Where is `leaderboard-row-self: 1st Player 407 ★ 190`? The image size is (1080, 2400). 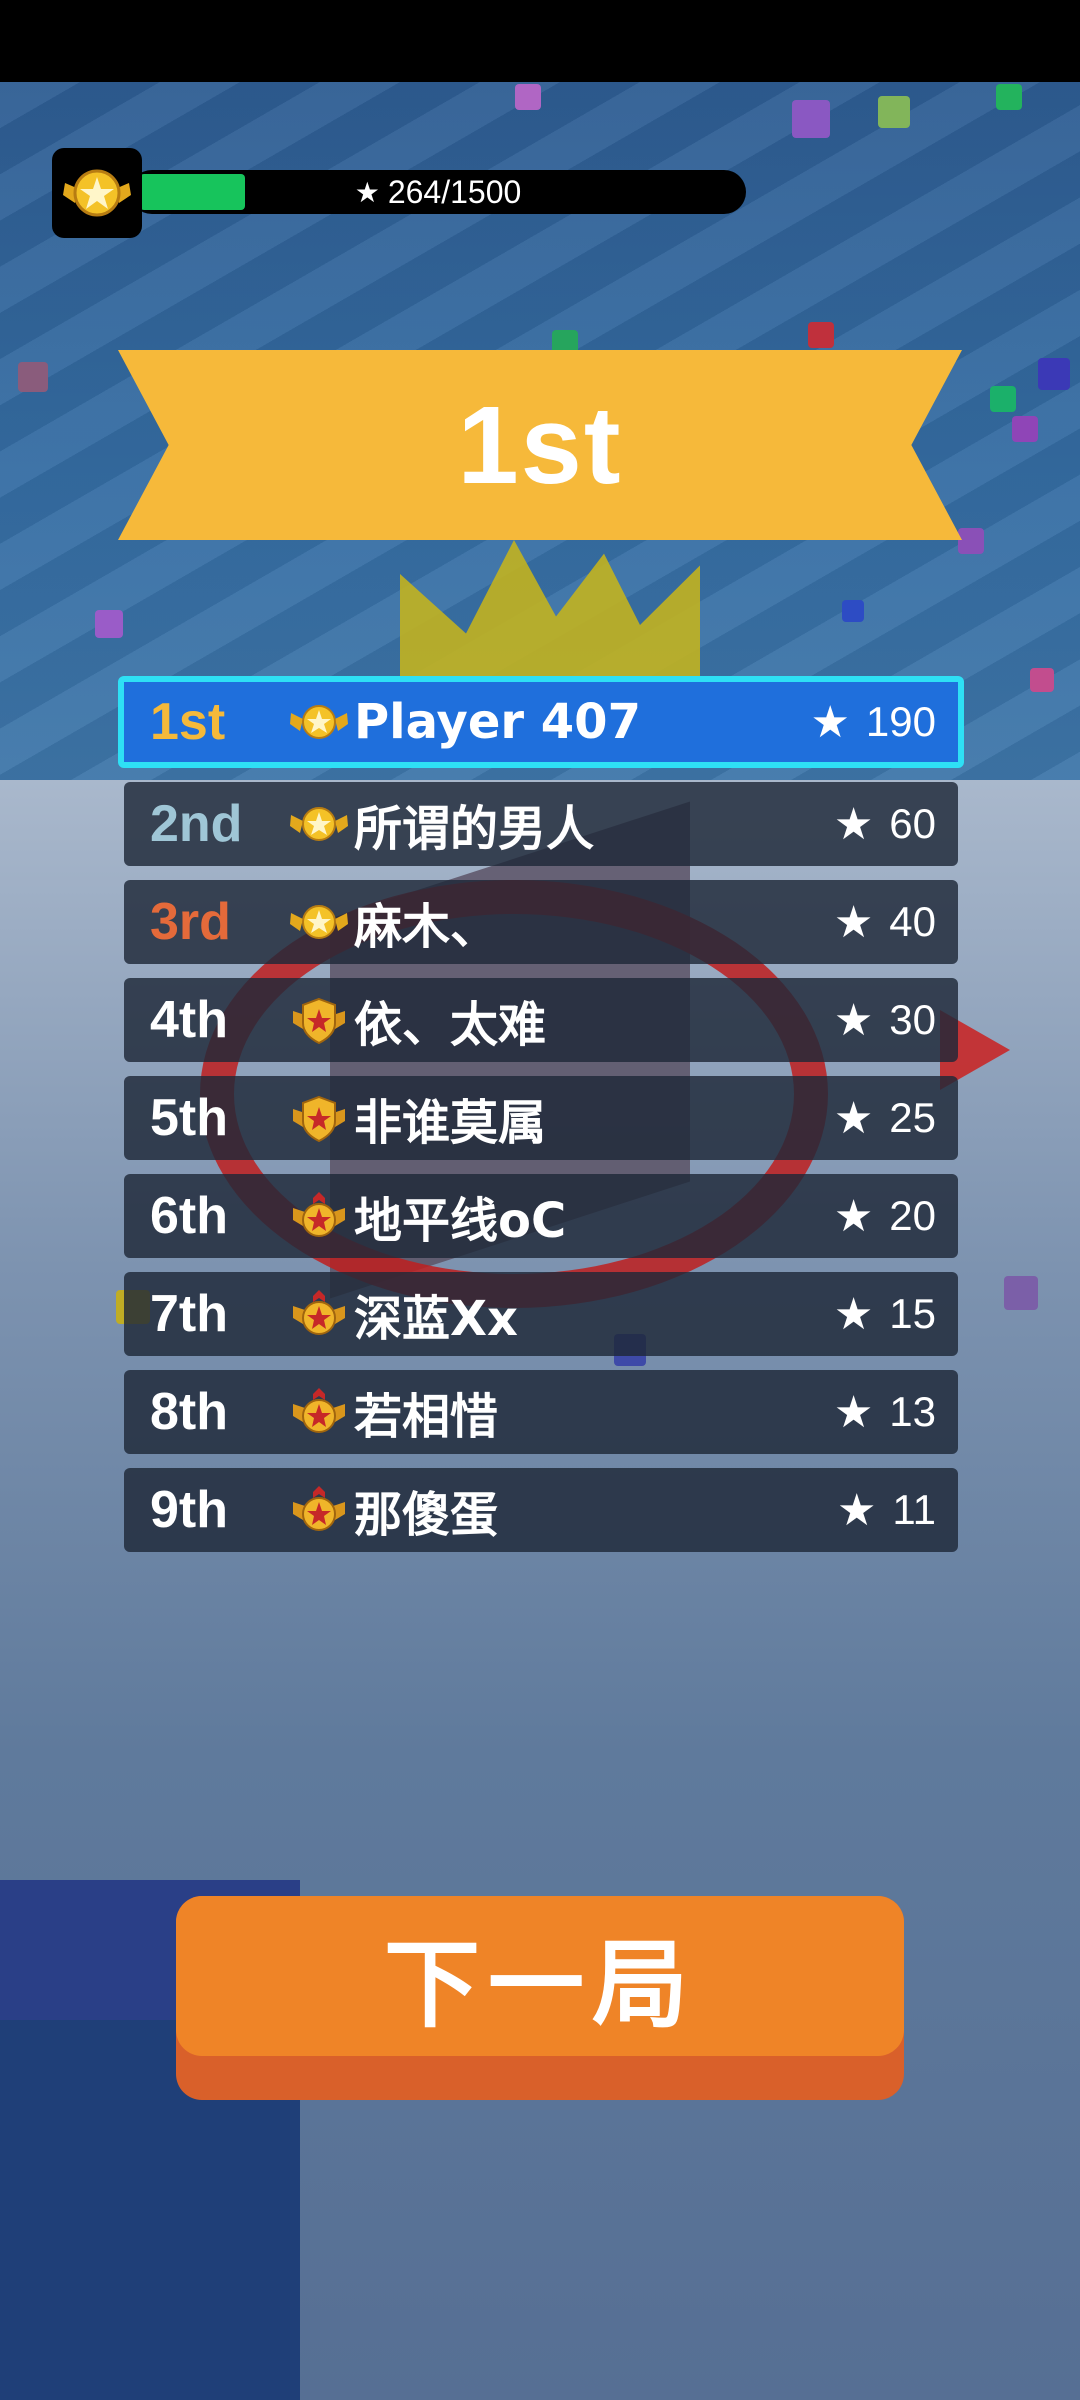
leaderboard-row-self: 1st Player 407 ★ 190 is located at coordinates (541, 722).